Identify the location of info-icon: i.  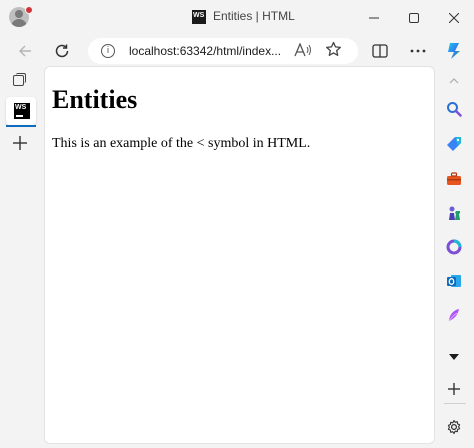
(108, 51).